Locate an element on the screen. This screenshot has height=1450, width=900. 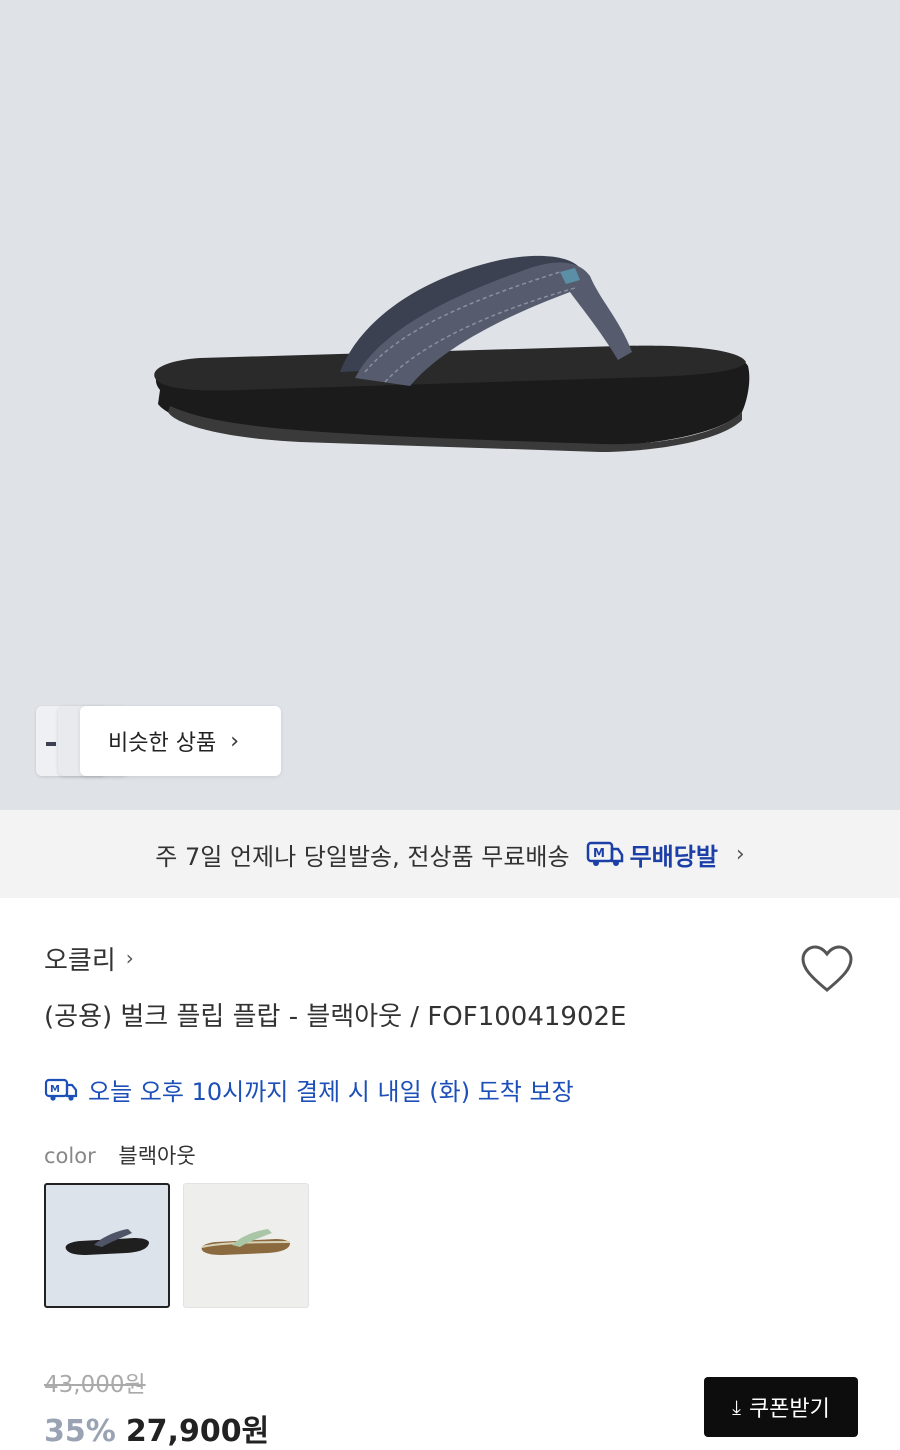
sale-price: 27,900원 is located at coordinates (197, 1431).